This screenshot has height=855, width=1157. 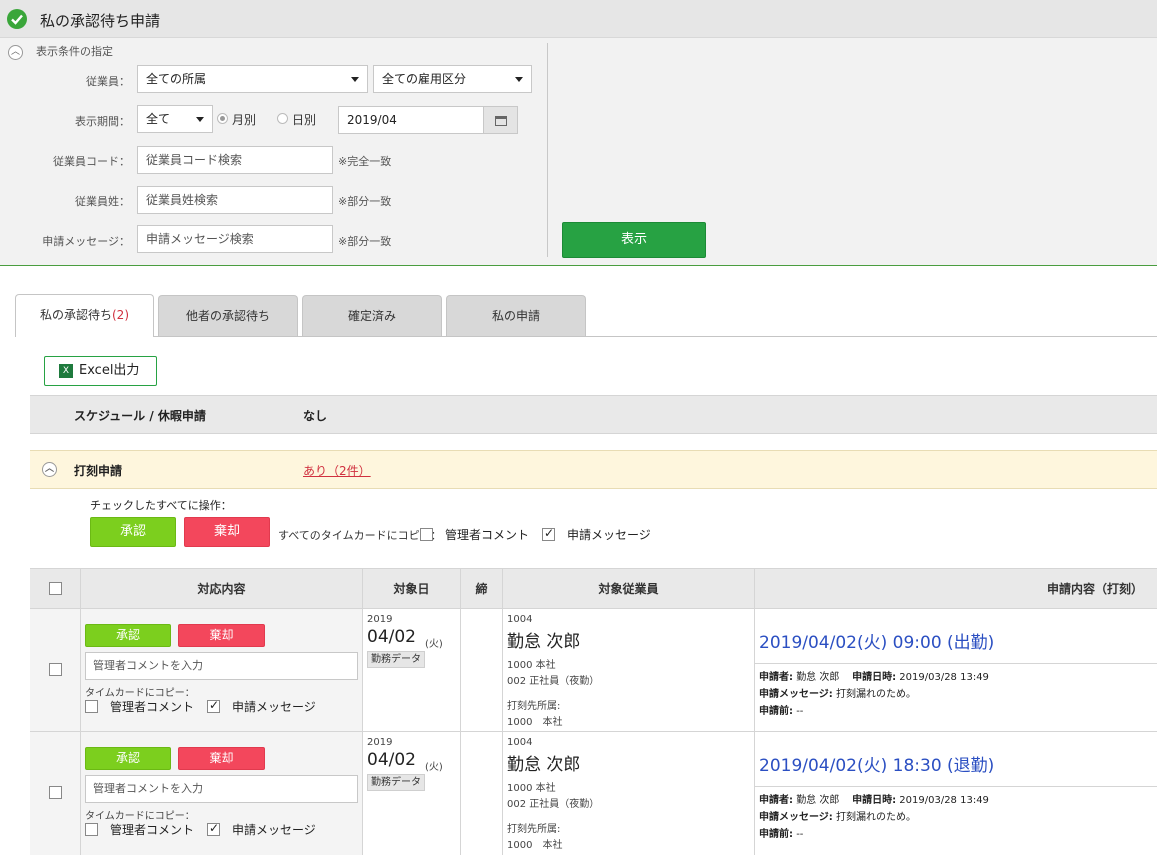 What do you see at coordinates (372, 316) in the screenshot?
I see `tab-confirmed: 確定済み` at bounding box center [372, 316].